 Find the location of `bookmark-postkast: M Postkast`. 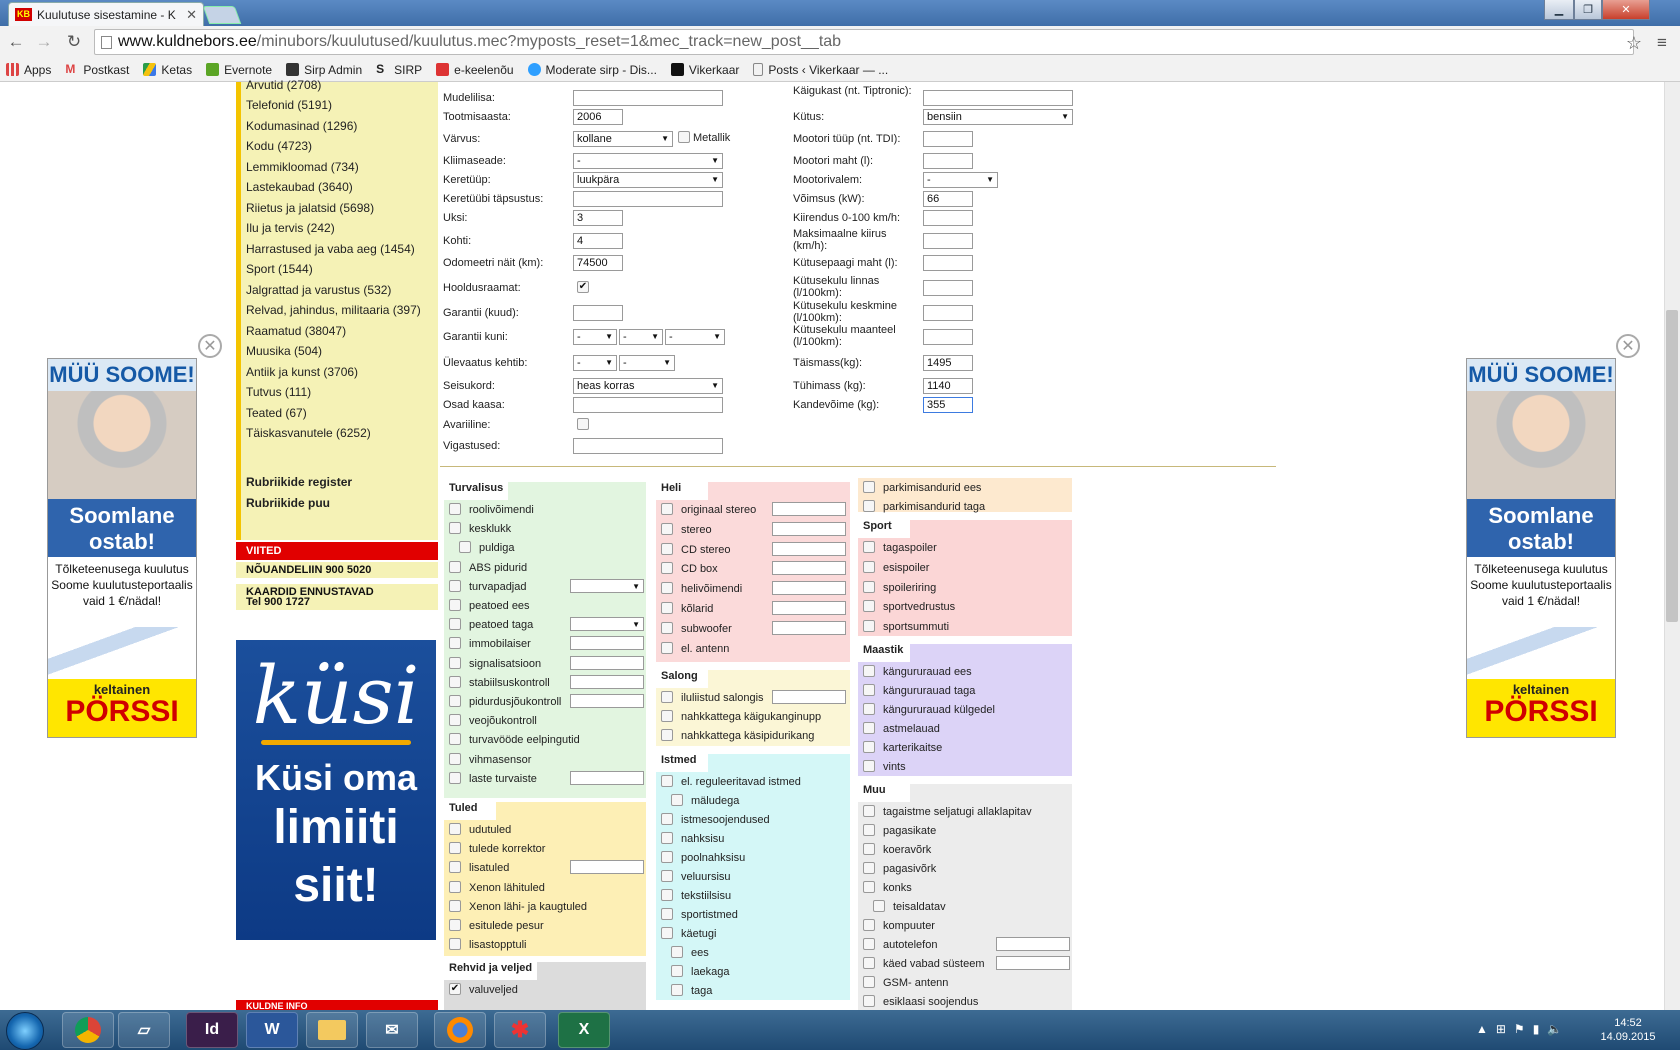

bookmark-postkast: M Postkast is located at coordinates (97, 70).